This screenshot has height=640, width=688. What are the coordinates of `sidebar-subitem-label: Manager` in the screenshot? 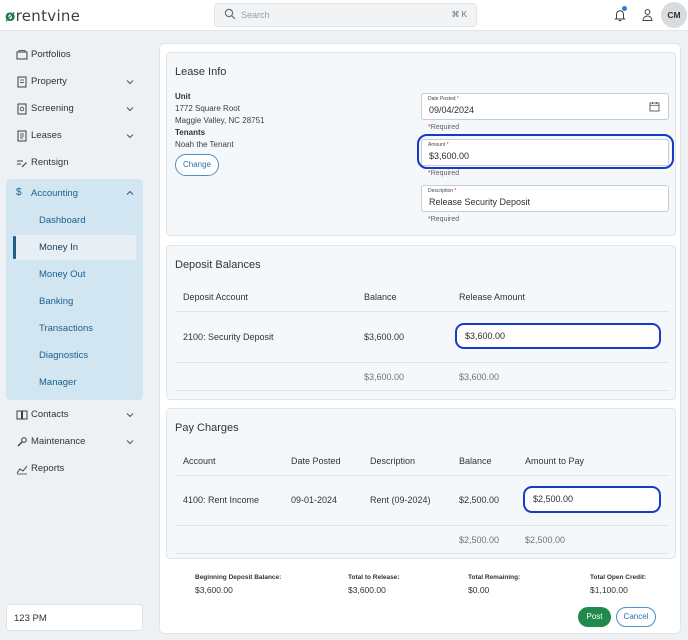 It's located at (58, 382).